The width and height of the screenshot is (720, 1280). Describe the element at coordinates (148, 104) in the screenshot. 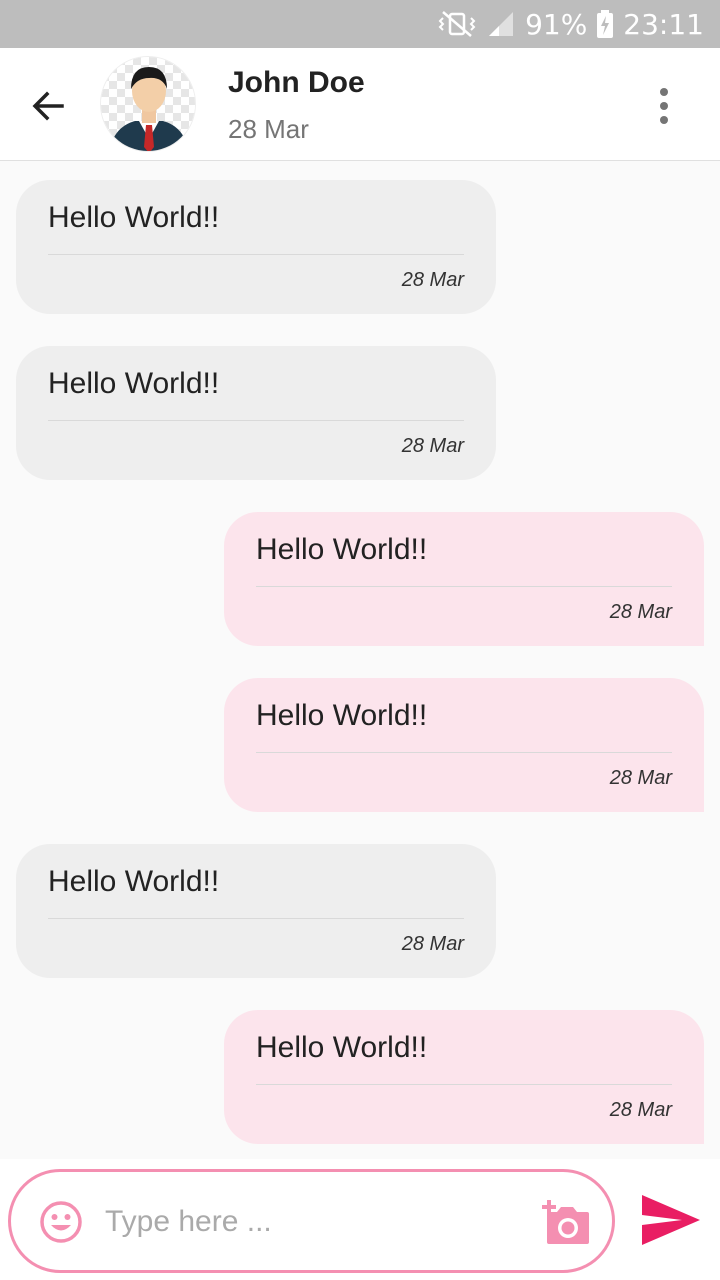

I see `avatar` at that location.